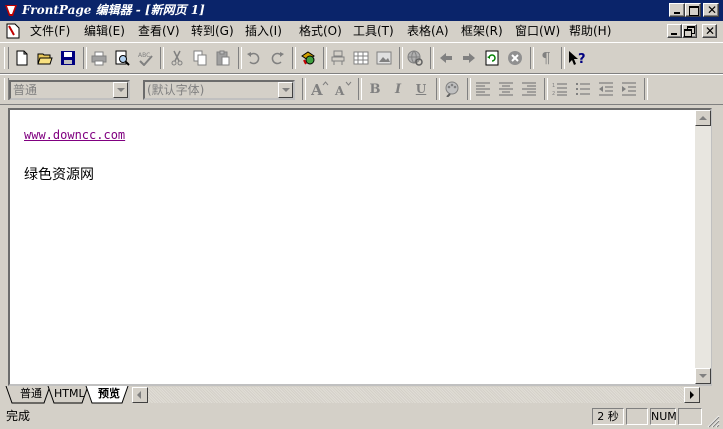  Describe the element at coordinates (109, 394) in the screenshot. I see `tab-preview: 预览` at that location.